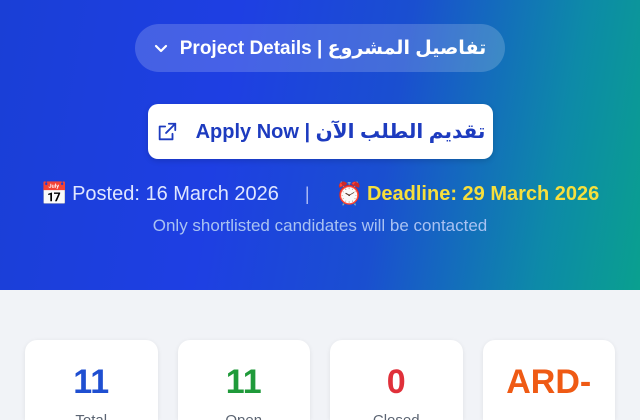 This screenshot has height=420, width=640. I want to click on stat-card-reference: ARD-, so click(548, 380).